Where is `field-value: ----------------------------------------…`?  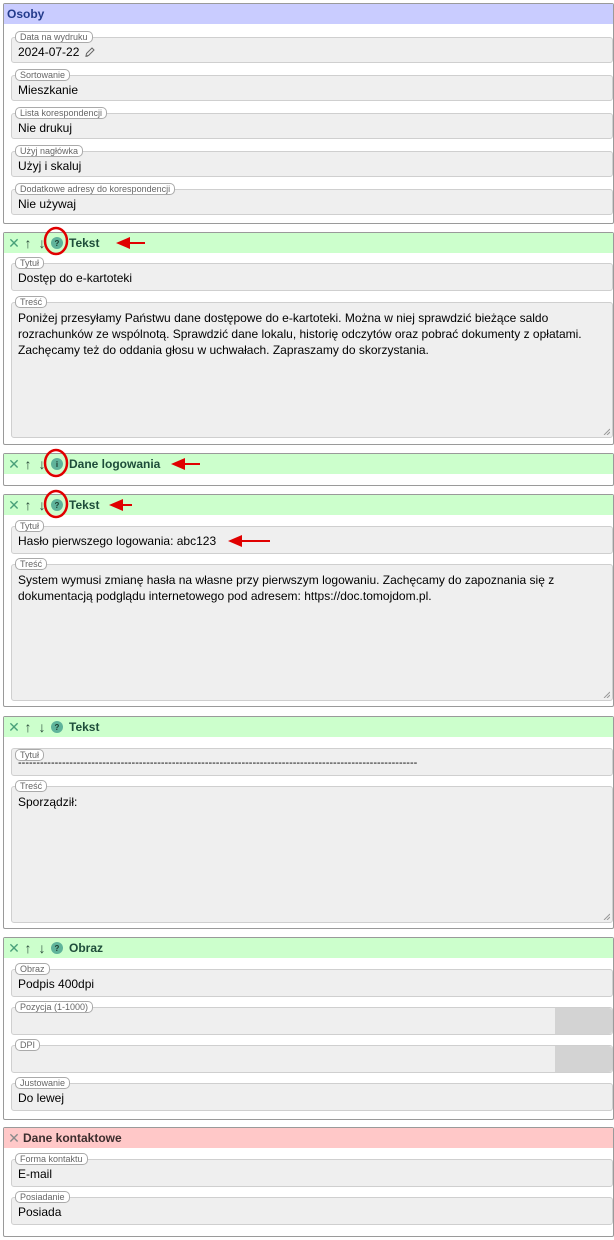
field-value: ----------------------------------------… is located at coordinates (218, 763).